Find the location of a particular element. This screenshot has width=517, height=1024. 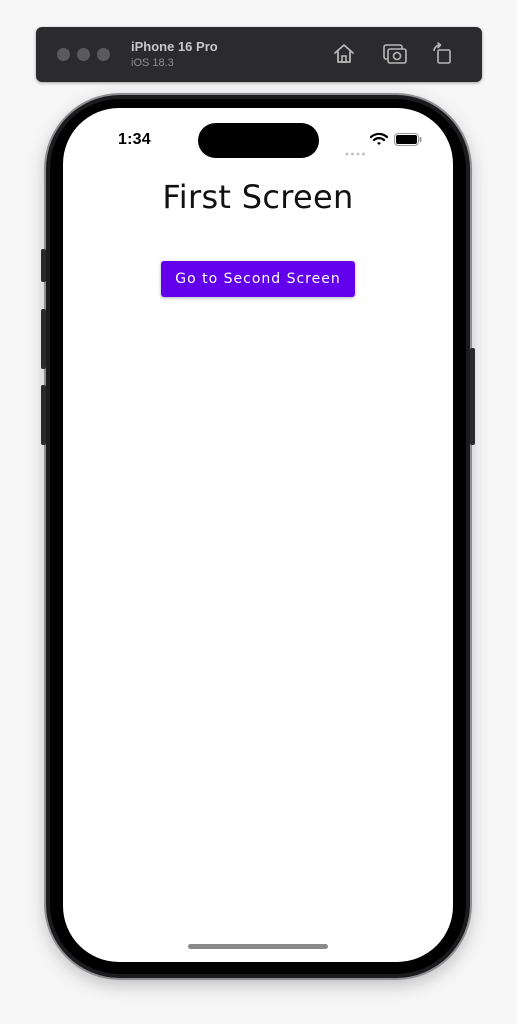

close-window-button is located at coordinates (63, 54).